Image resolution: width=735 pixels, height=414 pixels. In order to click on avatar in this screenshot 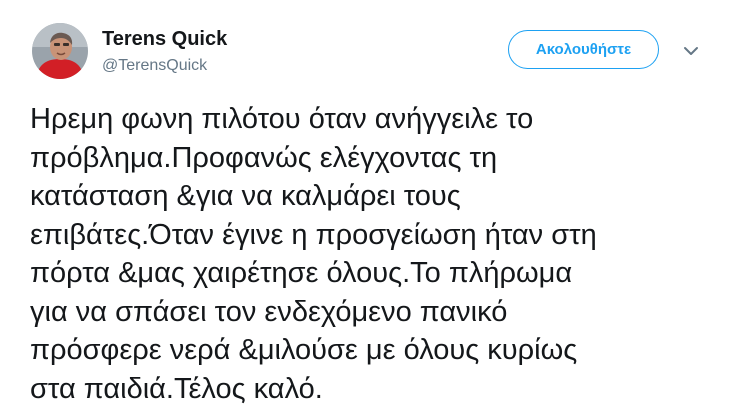, I will do `click(60, 51)`.